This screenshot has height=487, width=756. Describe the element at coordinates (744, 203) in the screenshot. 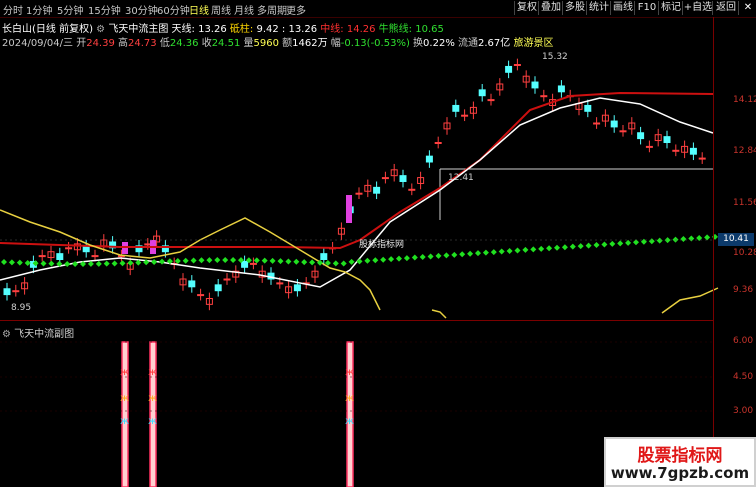

I see `main-axis-label: 11.56` at that location.